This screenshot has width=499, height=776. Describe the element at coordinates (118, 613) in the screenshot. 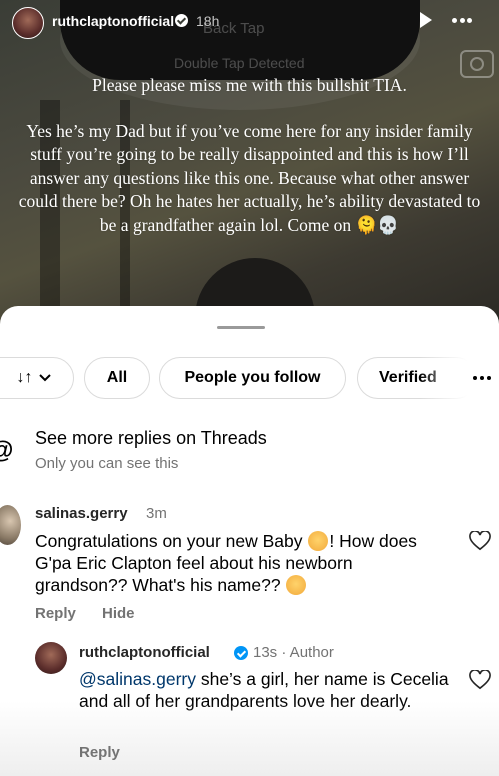

I see `hide-button: Hide` at that location.